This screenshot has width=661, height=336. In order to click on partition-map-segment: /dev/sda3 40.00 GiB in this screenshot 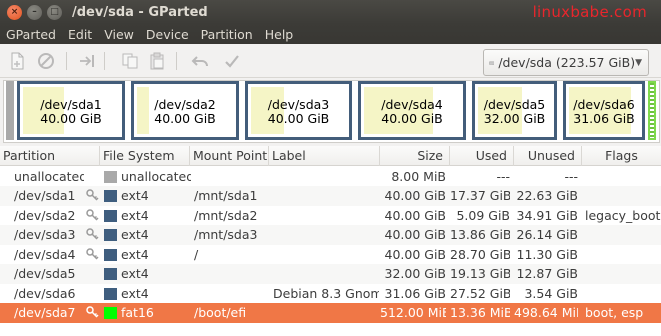, I will do `click(298, 110)`.